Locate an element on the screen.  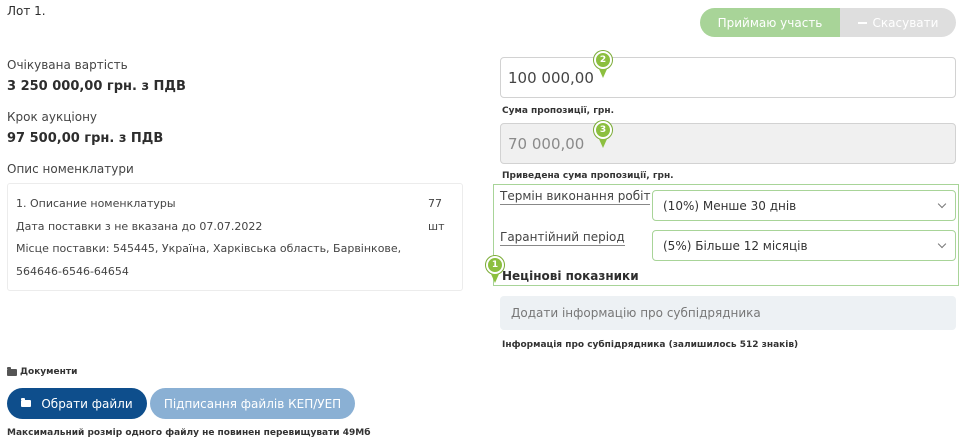
lot-title: Лот 1. is located at coordinates (26, 11).